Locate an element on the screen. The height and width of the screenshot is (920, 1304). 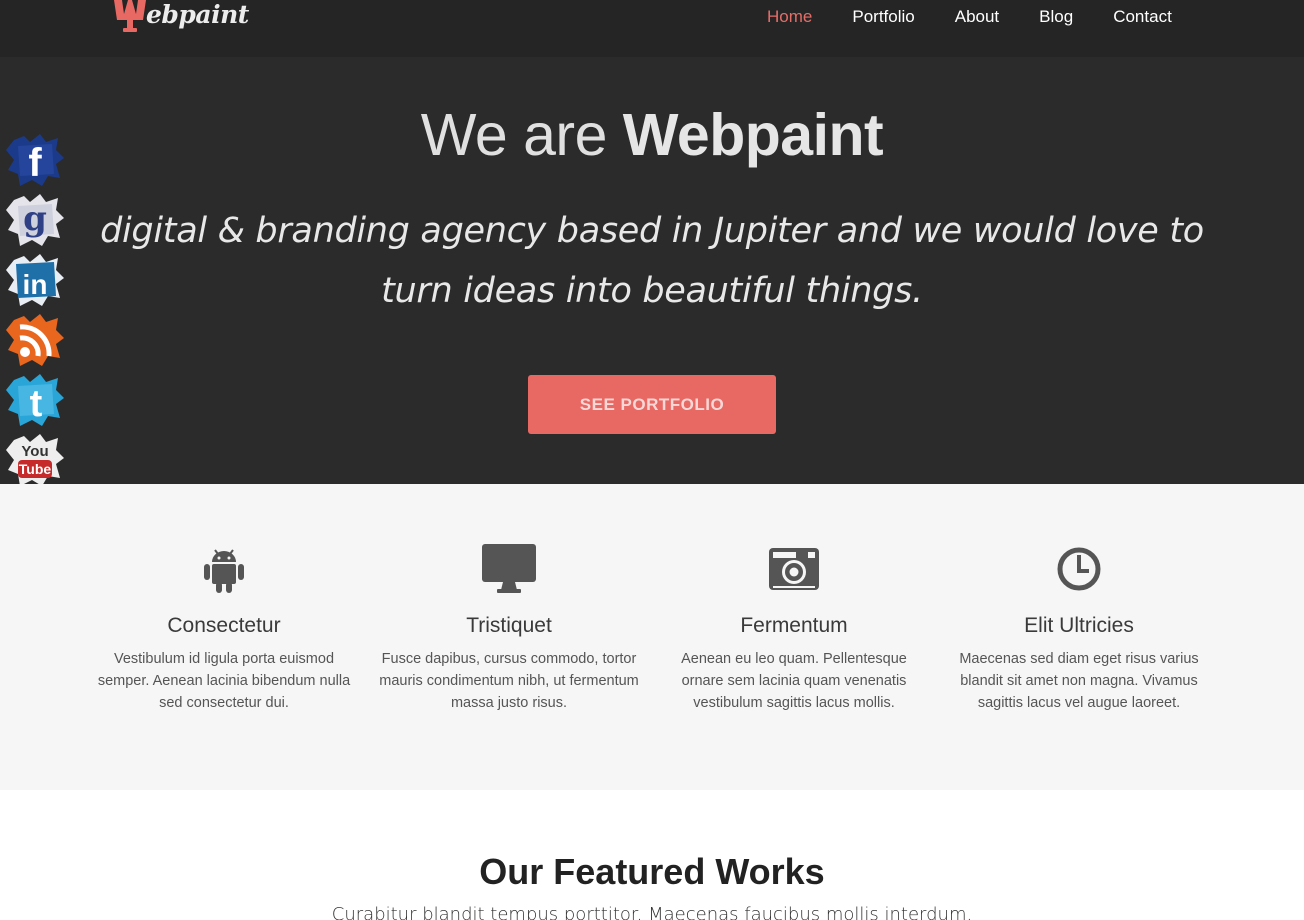
main-nav: Home Portfolio About Blog Contact is located at coordinates (969, 17).